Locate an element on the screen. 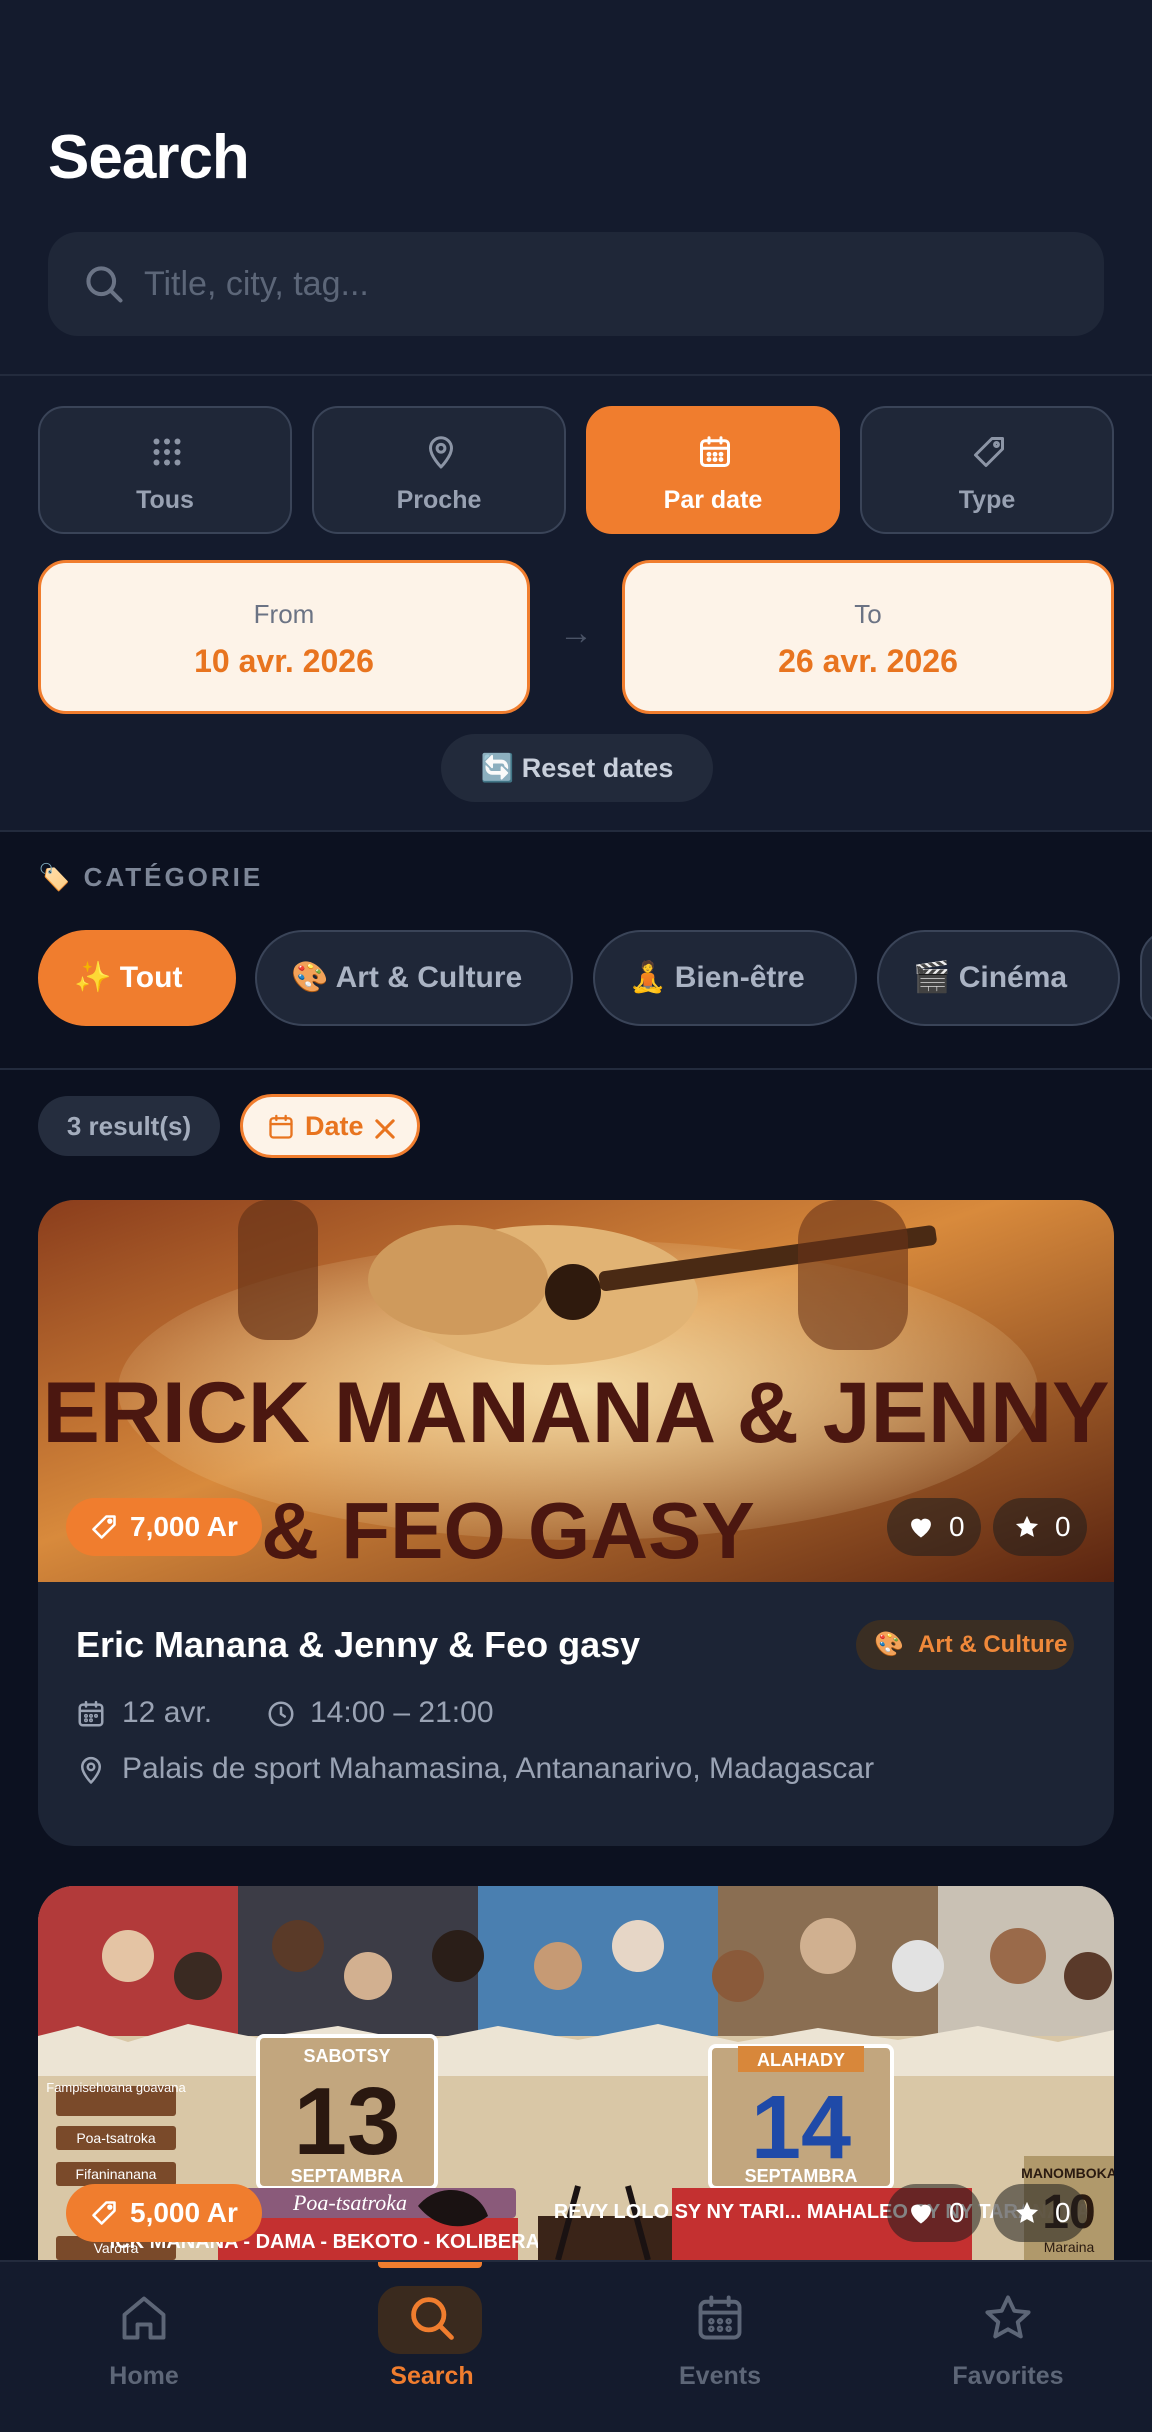 This screenshot has height=2432, width=1152. search-field is located at coordinates (576, 284).